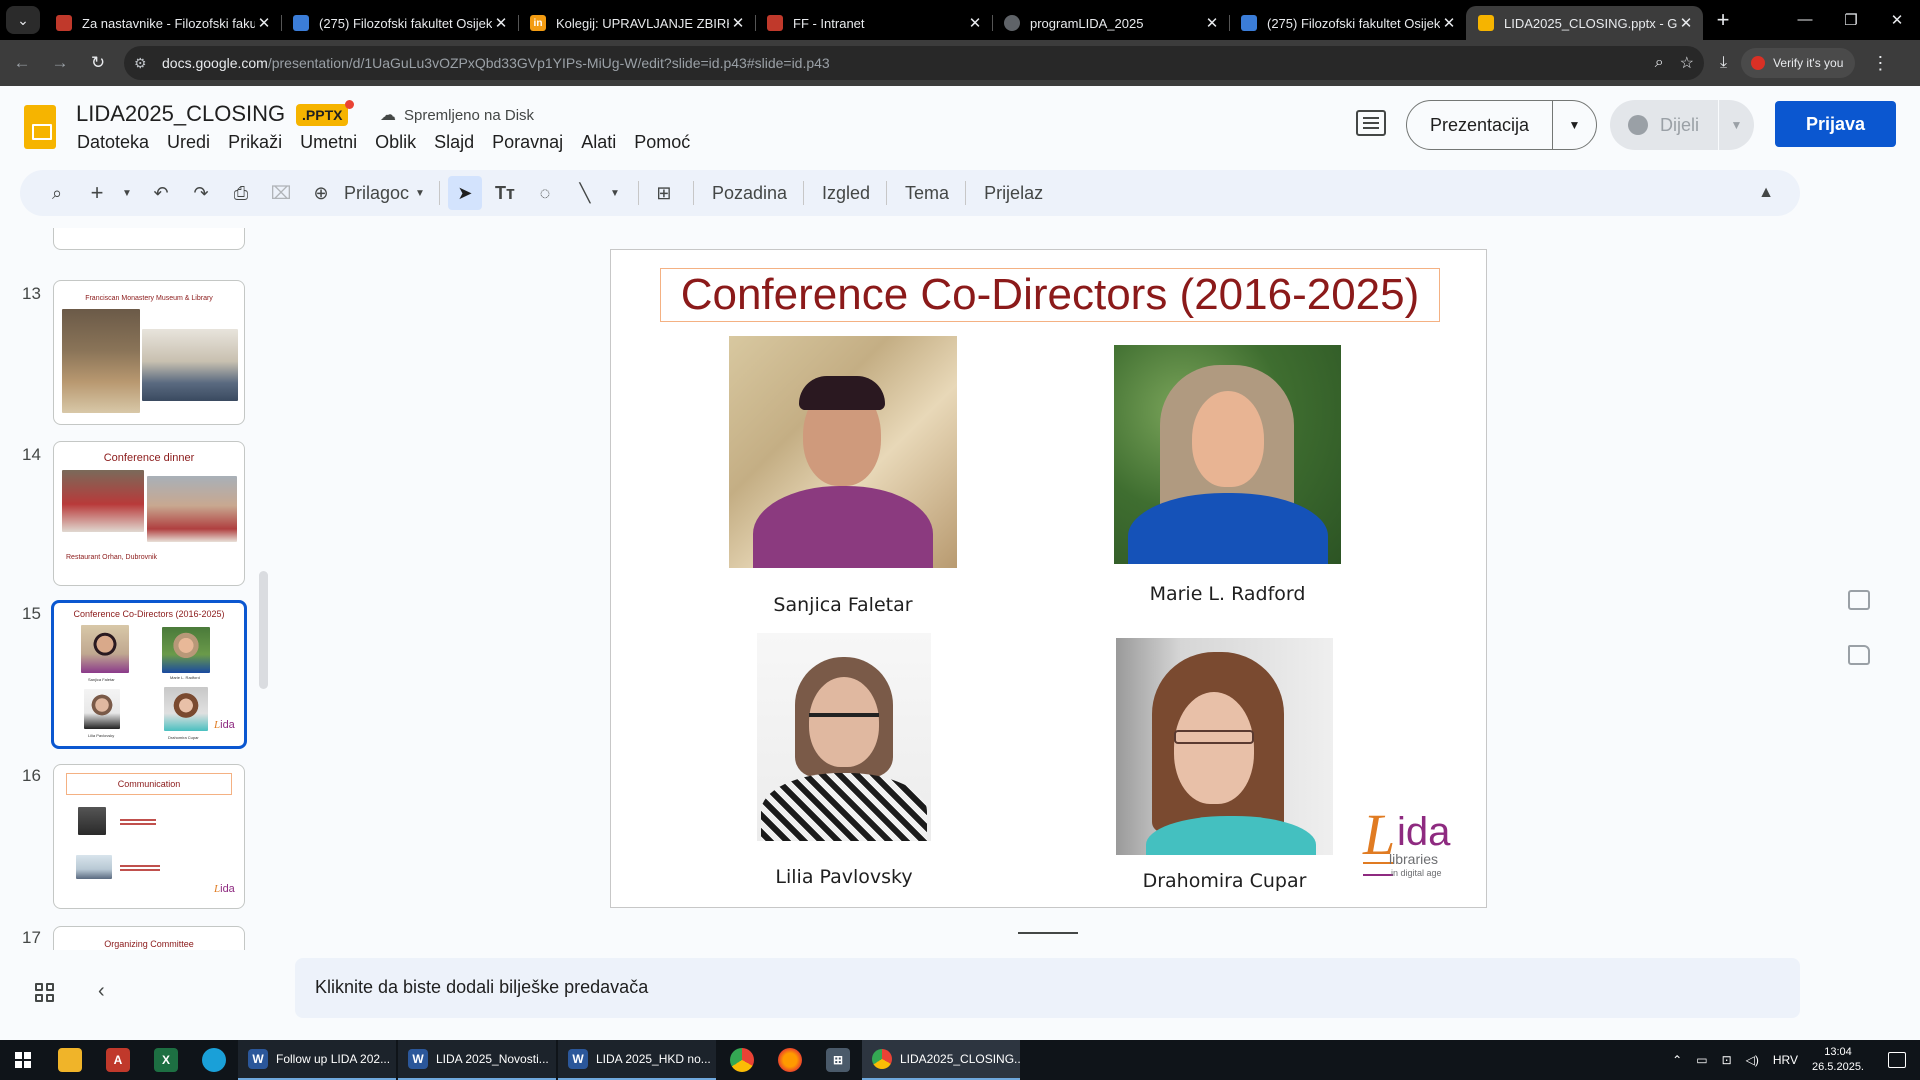  I want to click on bookmark-star-icon: ☆, so click(1687, 63).